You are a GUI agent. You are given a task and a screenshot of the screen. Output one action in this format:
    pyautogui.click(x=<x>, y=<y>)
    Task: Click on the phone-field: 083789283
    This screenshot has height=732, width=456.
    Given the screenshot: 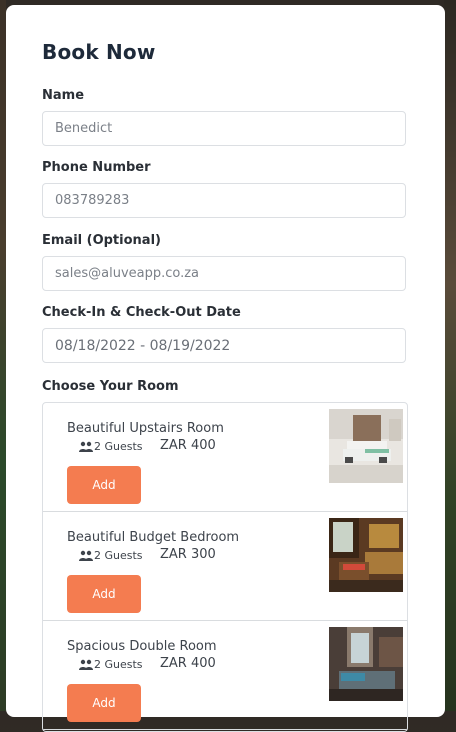 What is the action you would take?
    pyautogui.click(x=224, y=200)
    